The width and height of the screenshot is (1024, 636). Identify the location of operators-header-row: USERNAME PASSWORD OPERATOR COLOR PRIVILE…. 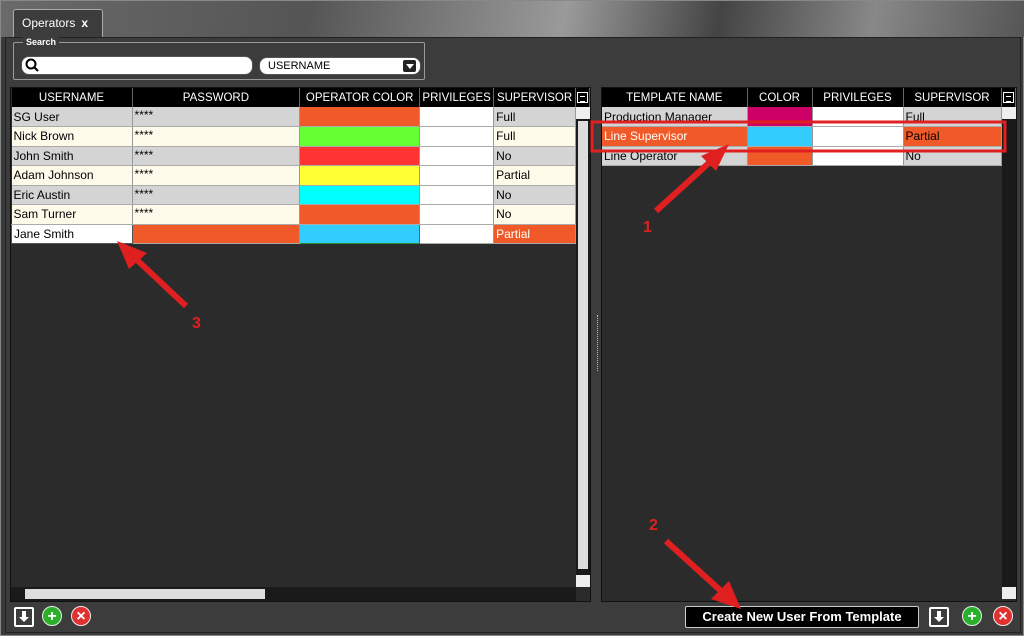
(300, 97).